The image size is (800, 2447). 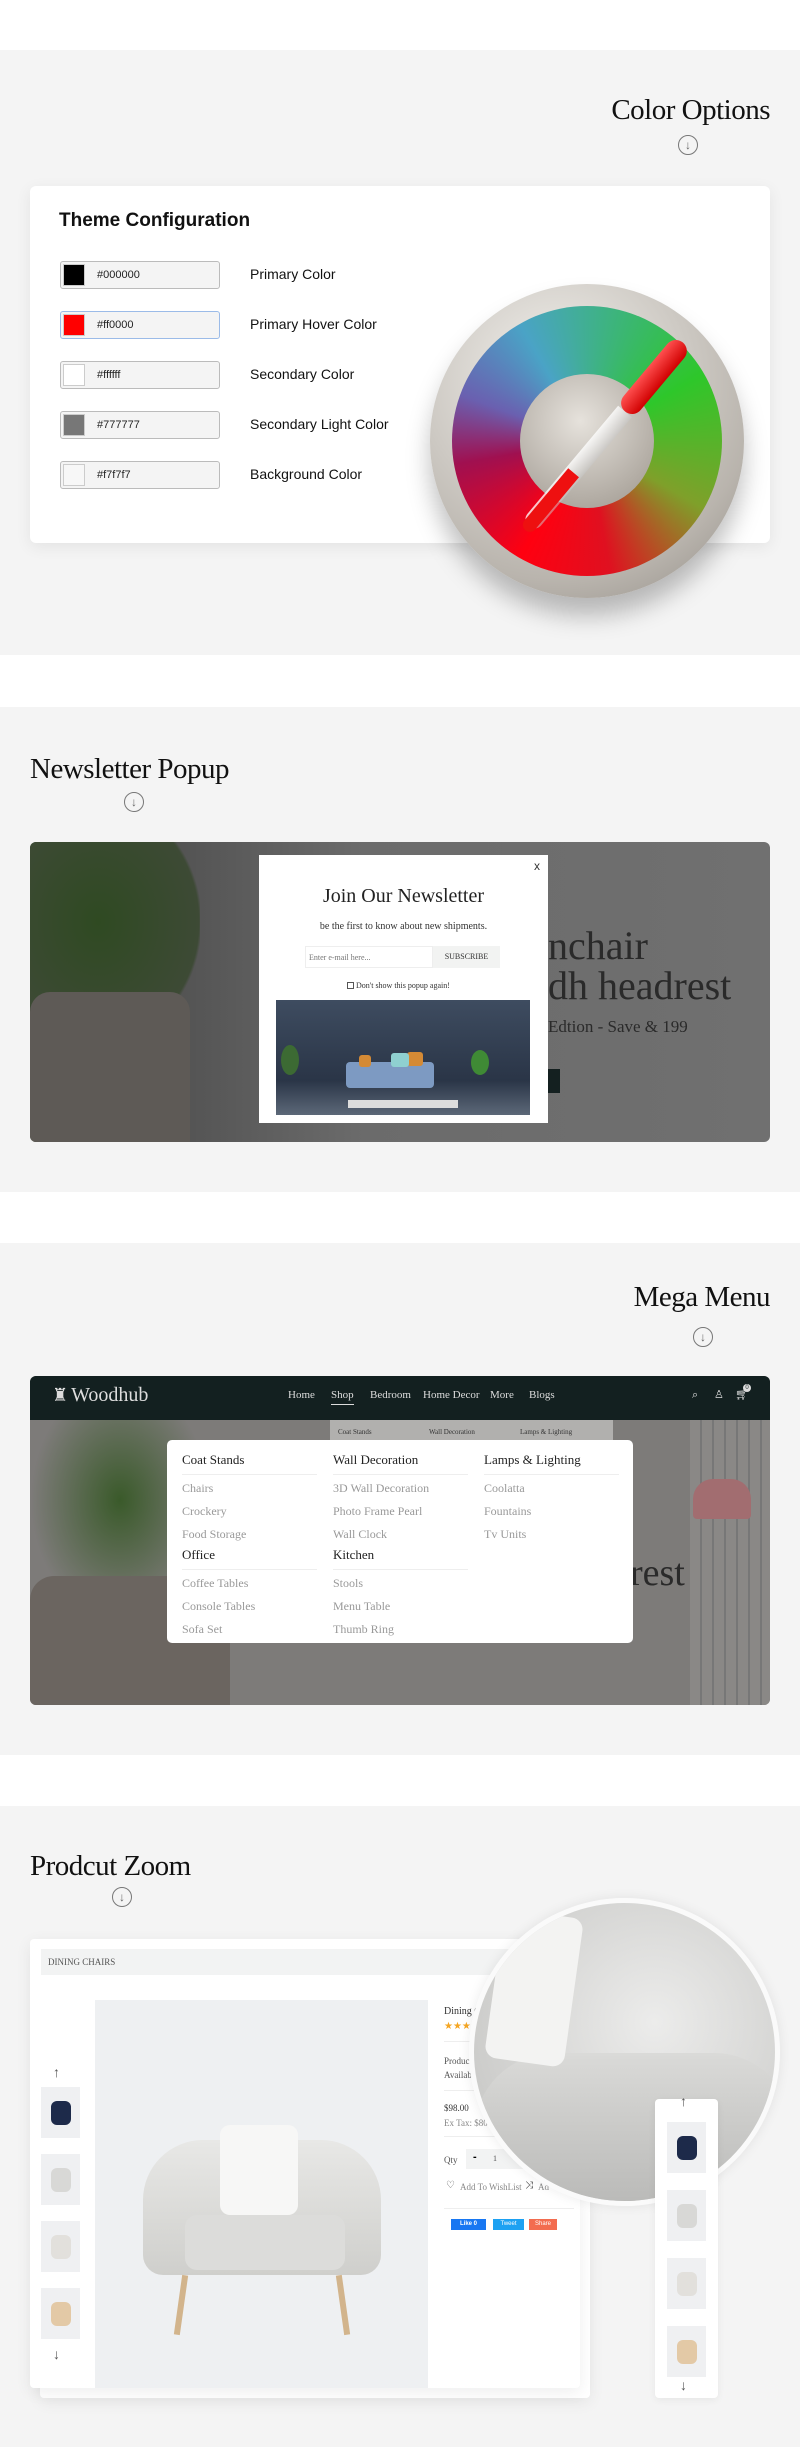 What do you see at coordinates (110, 1395) in the screenshot?
I see `logo-text: Woodhub` at bounding box center [110, 1395].